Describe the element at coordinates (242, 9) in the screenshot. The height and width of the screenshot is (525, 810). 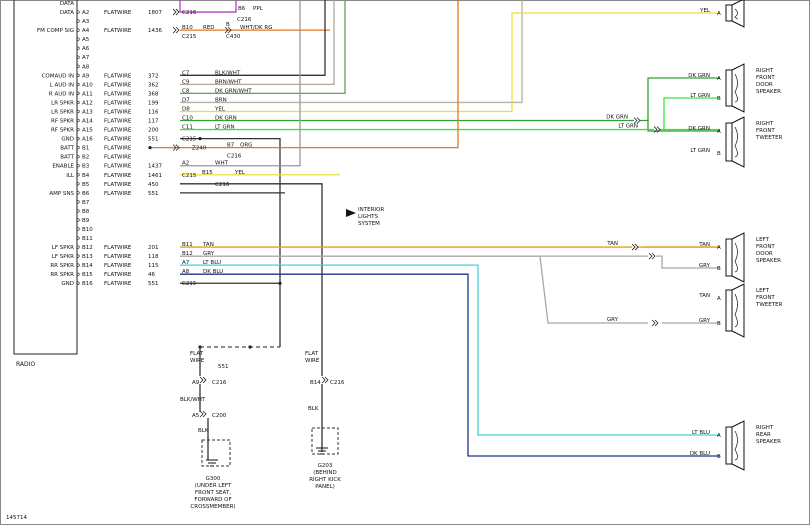
I see `pin-label: B6` at that location.